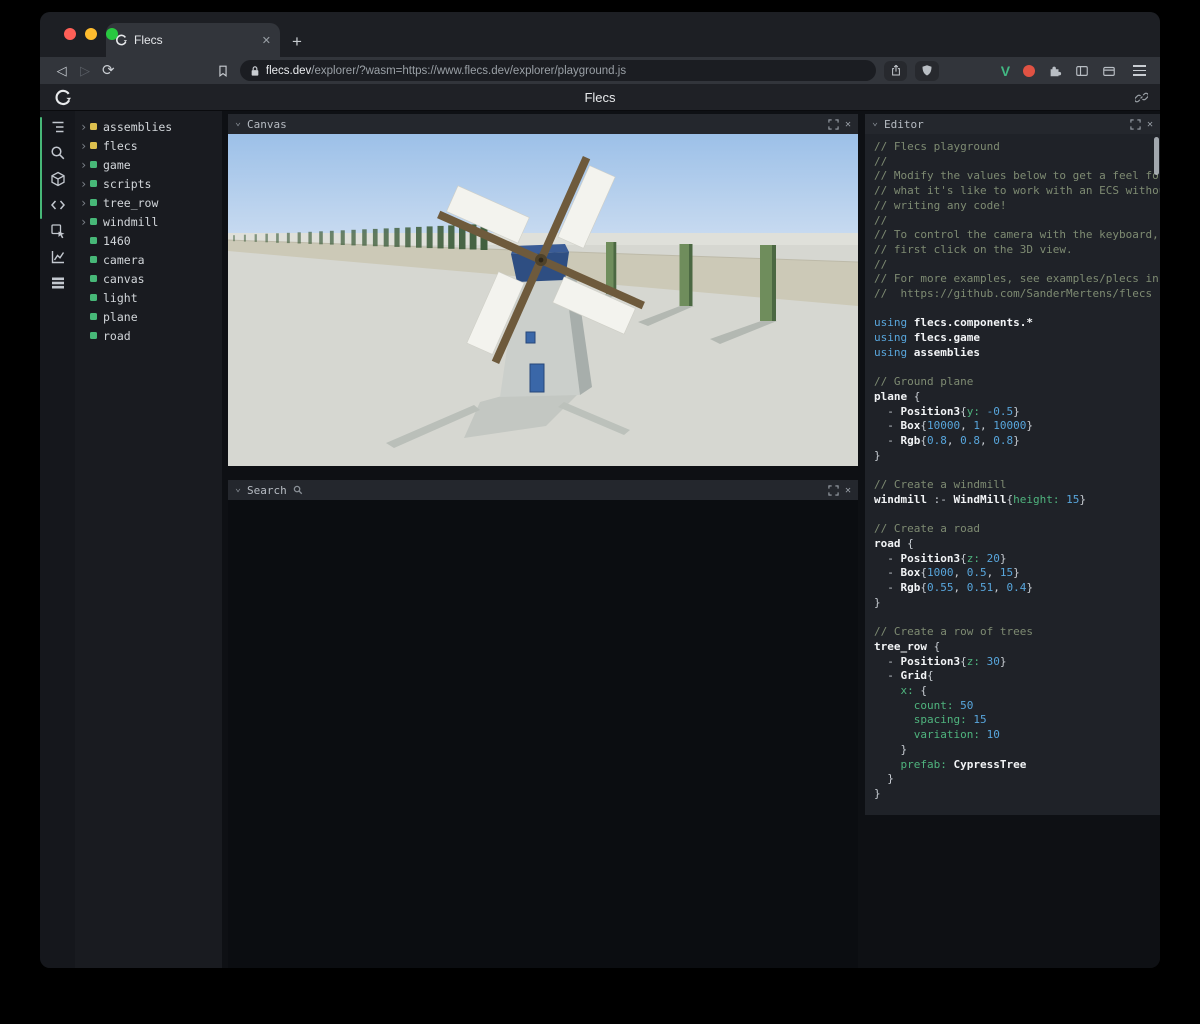 Image resolution: width=1200 pixels, height=1024 pixels. I want to click on tree-item-scripts: › scripts, so click(148, 183).